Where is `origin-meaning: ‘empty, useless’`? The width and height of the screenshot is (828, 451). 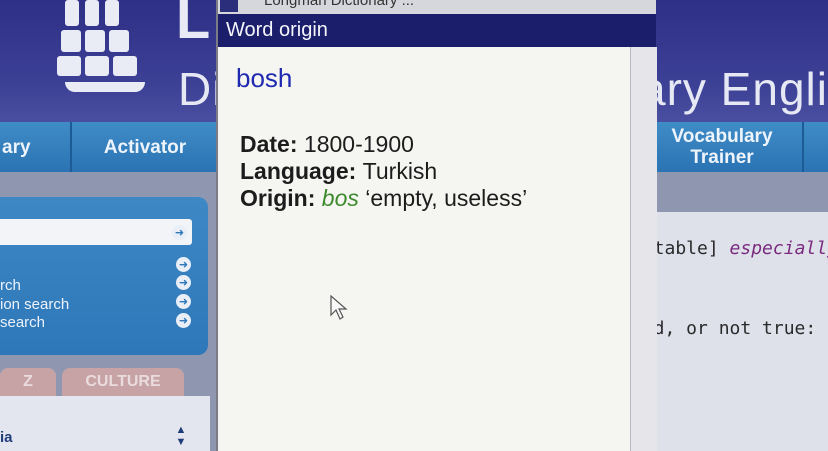
origin-meaning: ‘empty, useless’ is located at coordinates (446, 198).